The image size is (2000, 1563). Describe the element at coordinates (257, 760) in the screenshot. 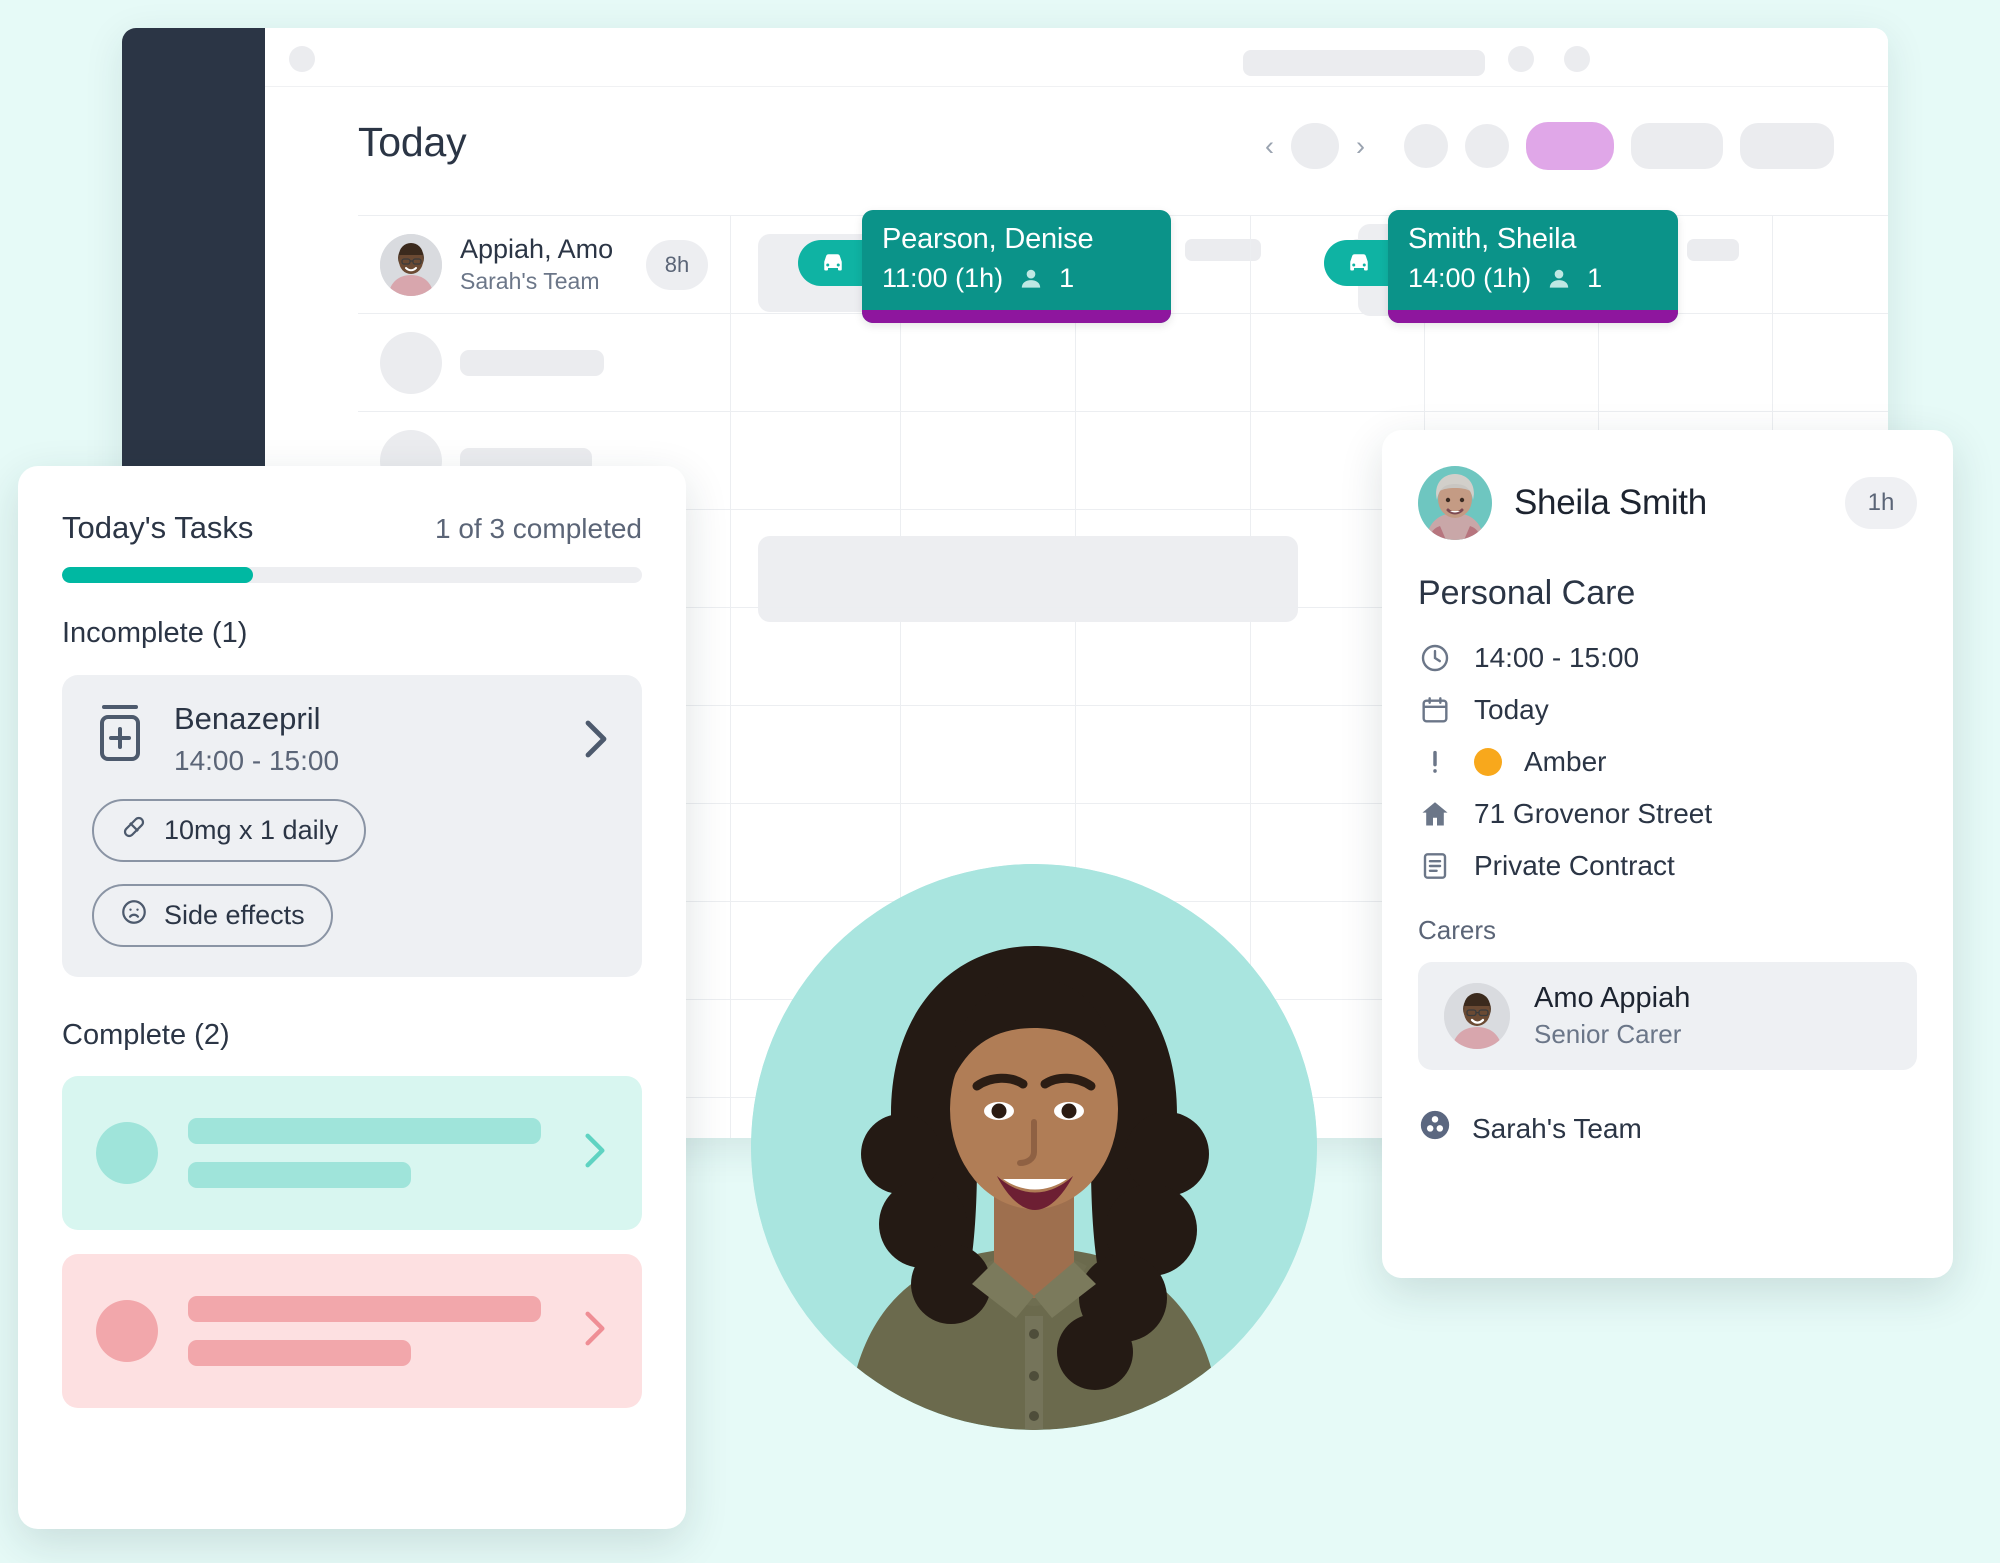

I see `task-time: 14:00 - 15:00` at that location.